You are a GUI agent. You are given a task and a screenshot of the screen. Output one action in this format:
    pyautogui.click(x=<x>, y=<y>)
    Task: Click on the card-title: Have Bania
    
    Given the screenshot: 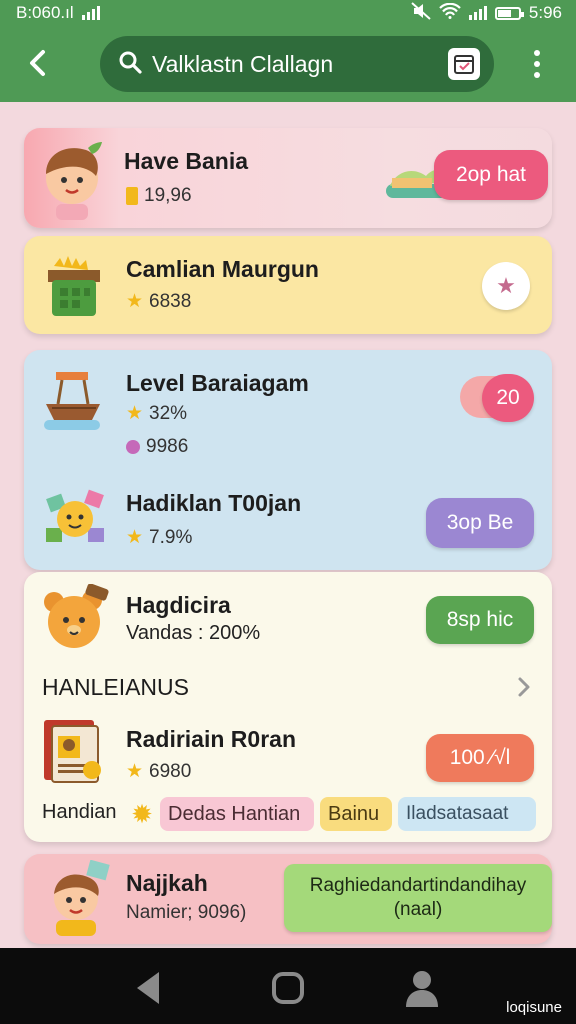 What is the action you would take?
    pyautogui.click(x=186, y=161)
    